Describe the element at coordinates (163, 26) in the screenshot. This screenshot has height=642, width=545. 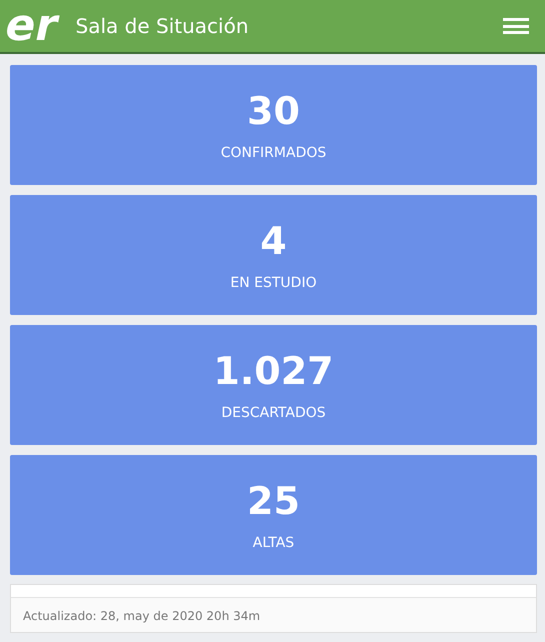
I see `page-title: Sala de Situación` at that location.